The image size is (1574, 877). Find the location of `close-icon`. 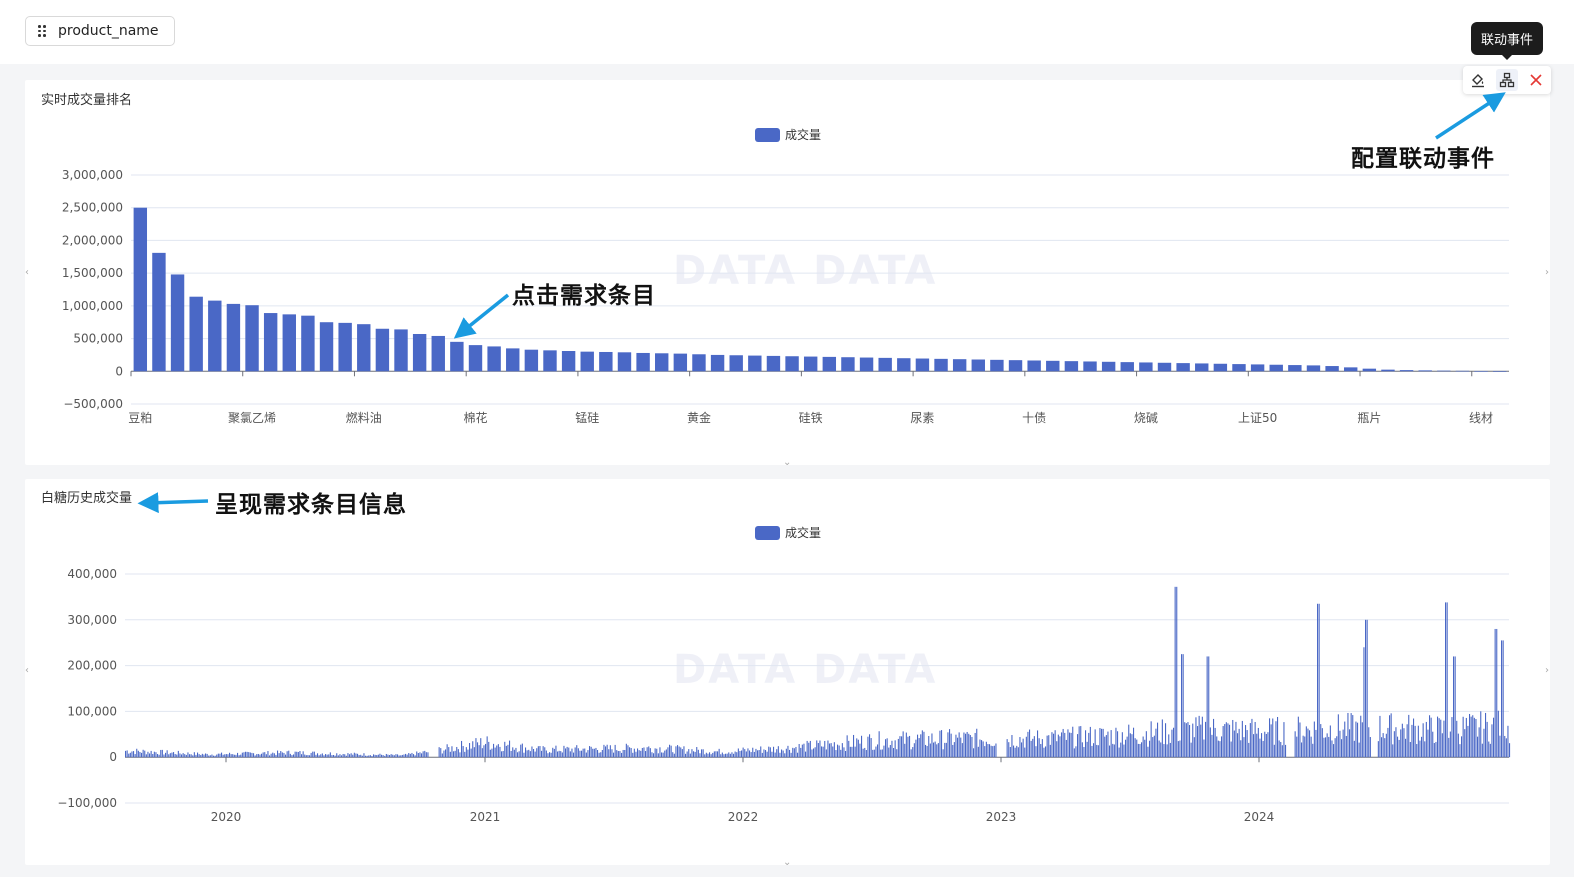

close-icon is located at coordinates (1536, 80).